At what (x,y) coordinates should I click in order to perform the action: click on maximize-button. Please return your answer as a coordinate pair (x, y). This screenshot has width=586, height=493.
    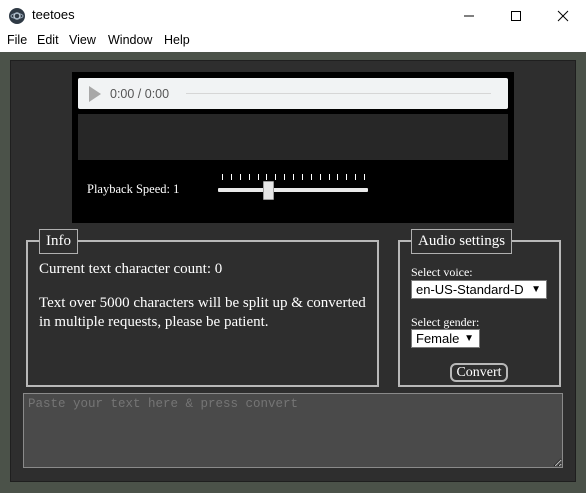
    Looking at the image, I should click on (516, 15).